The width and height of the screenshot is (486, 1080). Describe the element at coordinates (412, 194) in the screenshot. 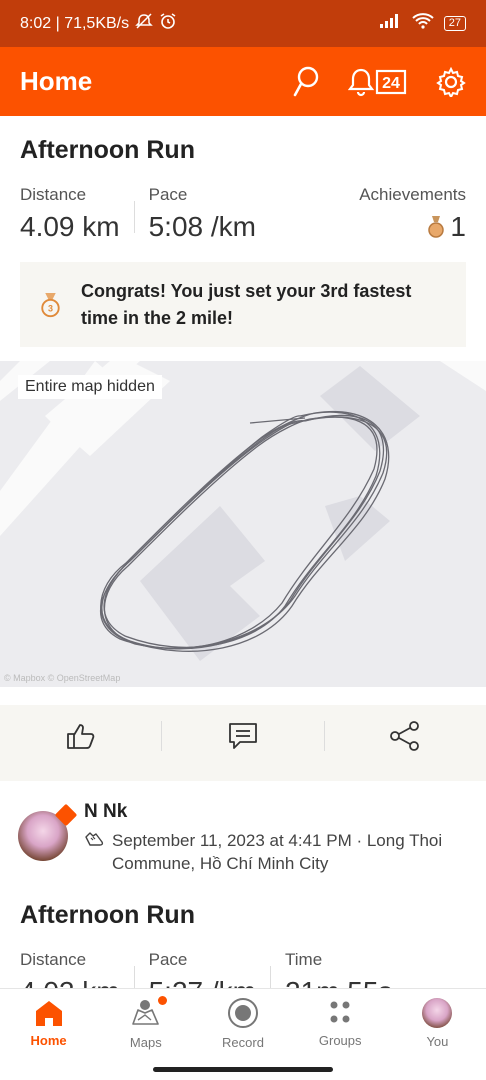

I see `stat-label: Achievements` at that location.